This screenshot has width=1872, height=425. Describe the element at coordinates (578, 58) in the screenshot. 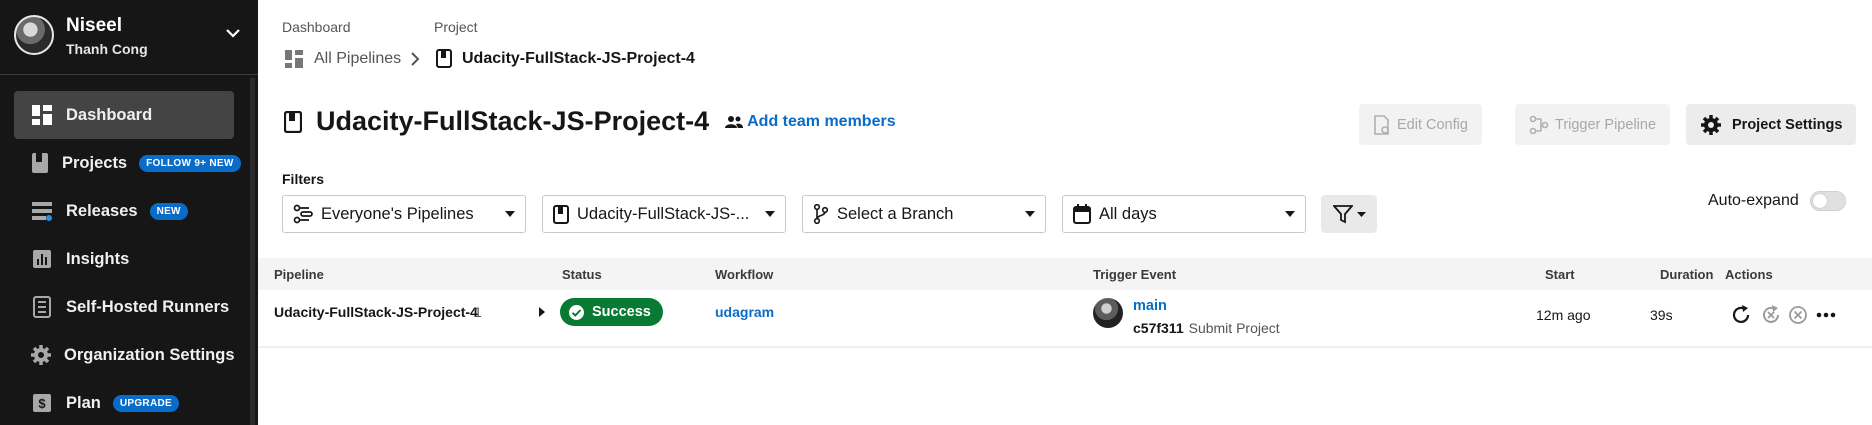

I see `current-project-label: Udacity-FullStack-JS-Project-4` at that location.